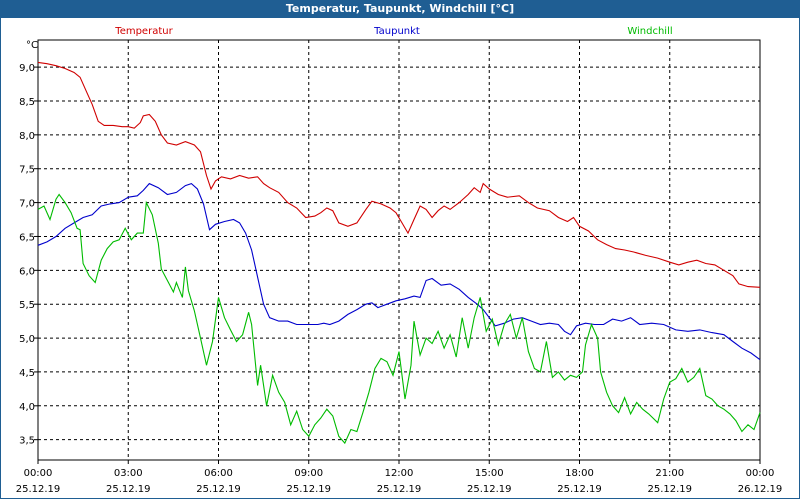 This screenshot has height=500, width=800. I want to click on y-tick-label: 4,5, so click(27, 373).